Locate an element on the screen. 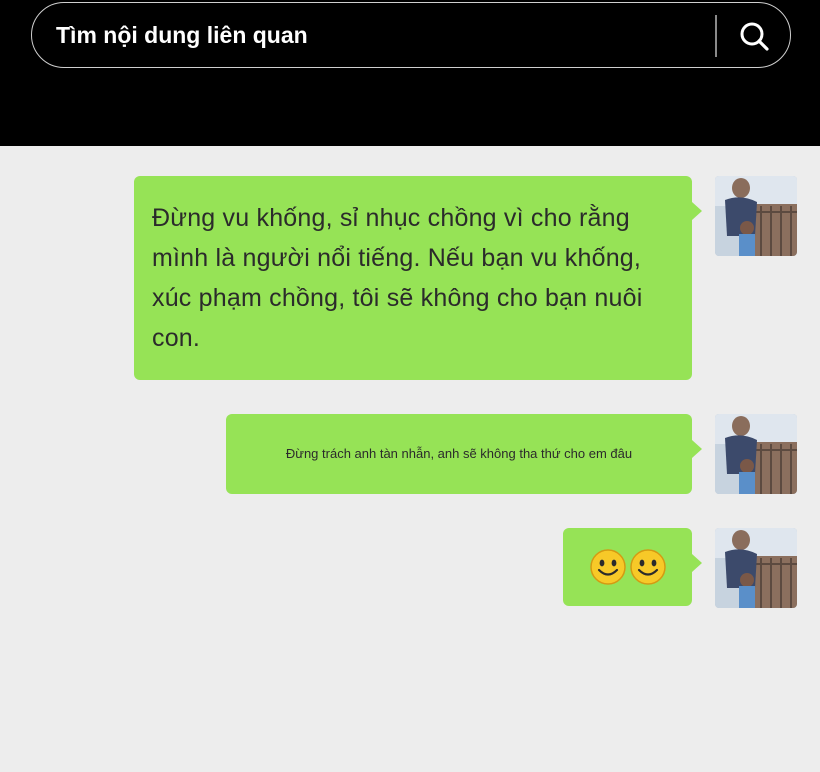  search-button is located at coordinates (754, 36).